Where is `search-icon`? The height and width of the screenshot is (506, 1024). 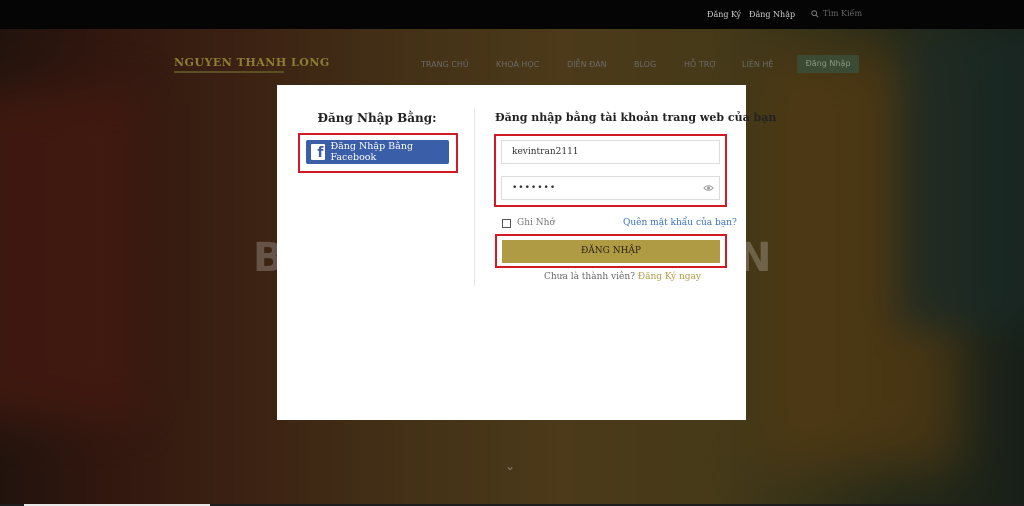 search-icon is located at coordinates (815, 14).